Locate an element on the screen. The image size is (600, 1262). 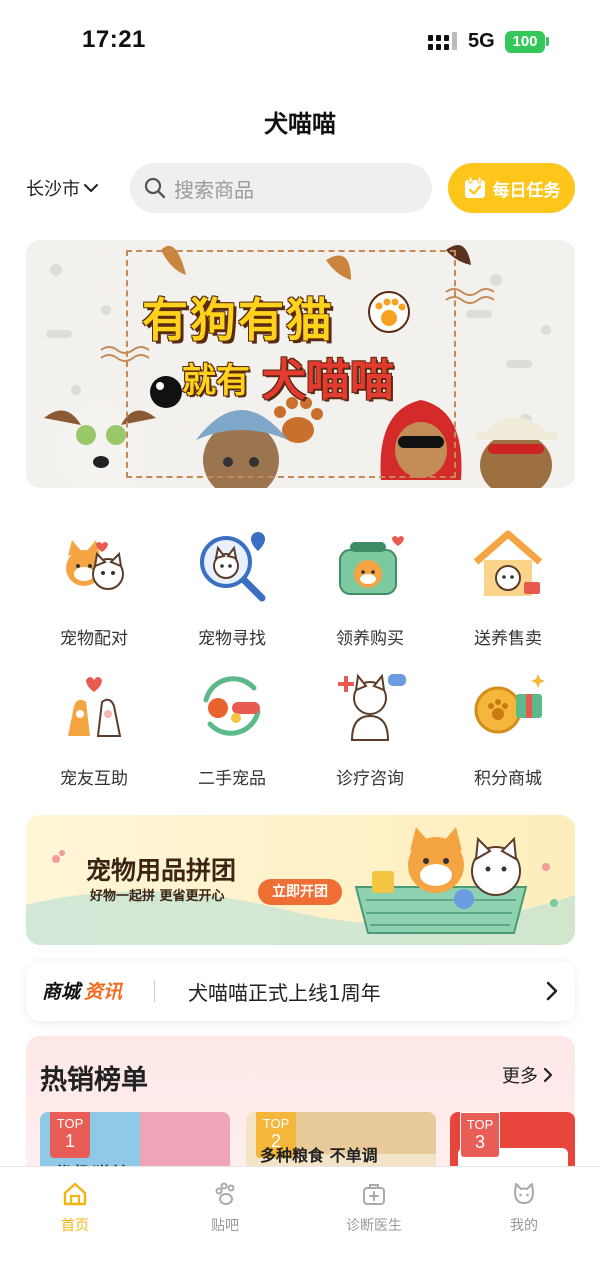
search-placeholder: 搜索商品 is located at coordinates (214, 189).